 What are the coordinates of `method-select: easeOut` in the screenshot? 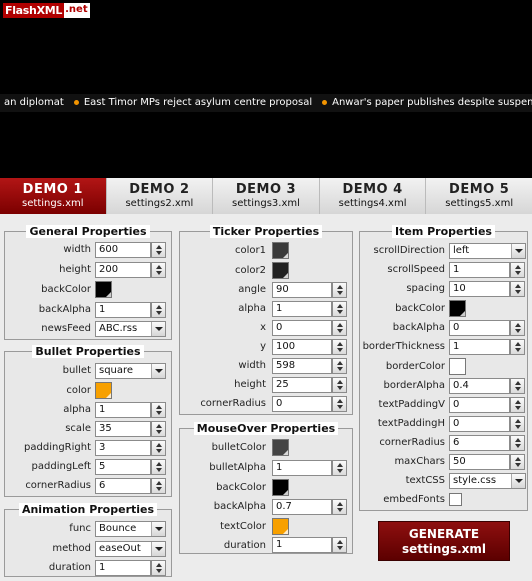 It's located at (130, 549).